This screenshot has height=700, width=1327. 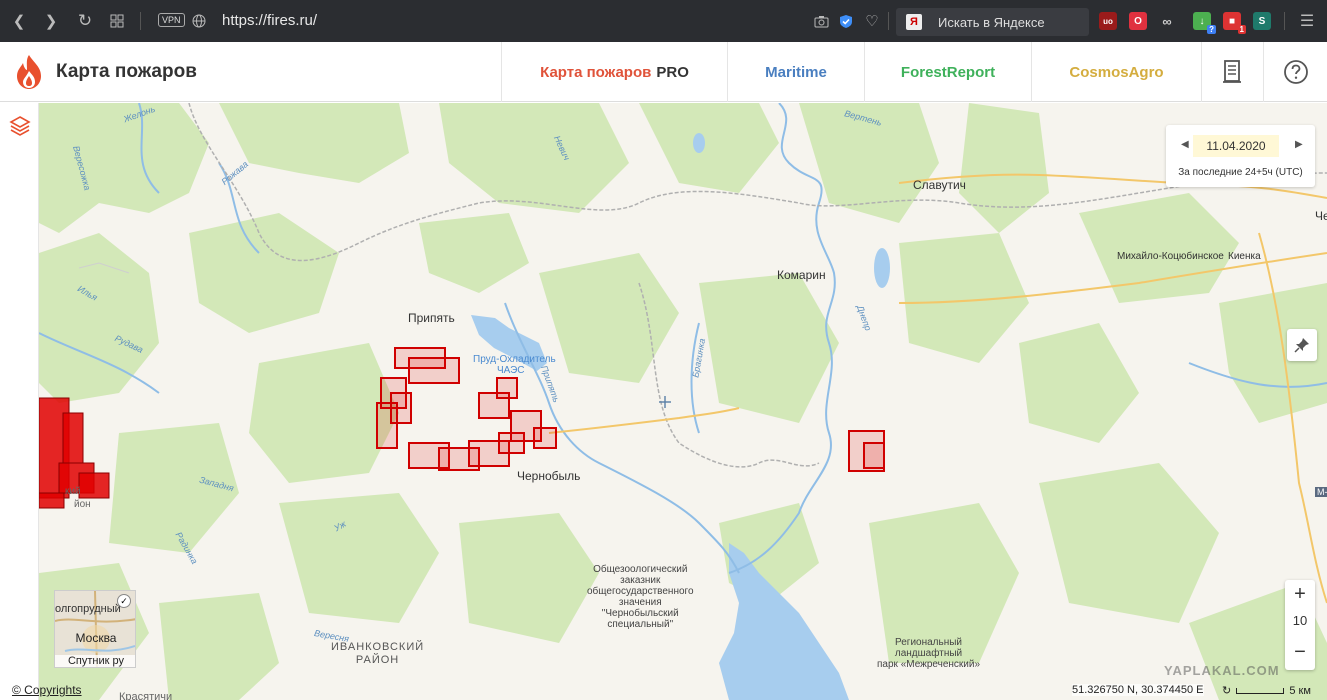 What do you see at coordinates (377, 660) in the screenshot?
I see `district-line-2: РАЙОН` at bounding box center [377, 660].